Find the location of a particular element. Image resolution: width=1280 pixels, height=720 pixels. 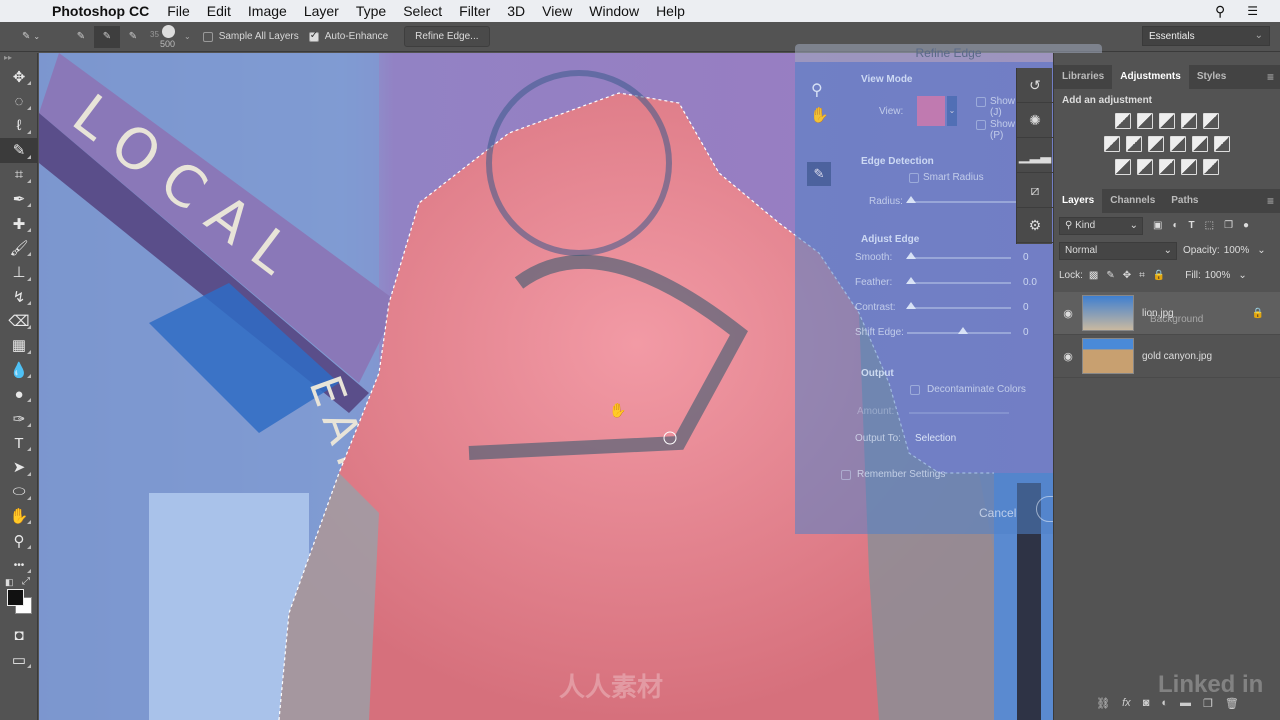

color-lookup-icon is located at coordinates (1222, 144).